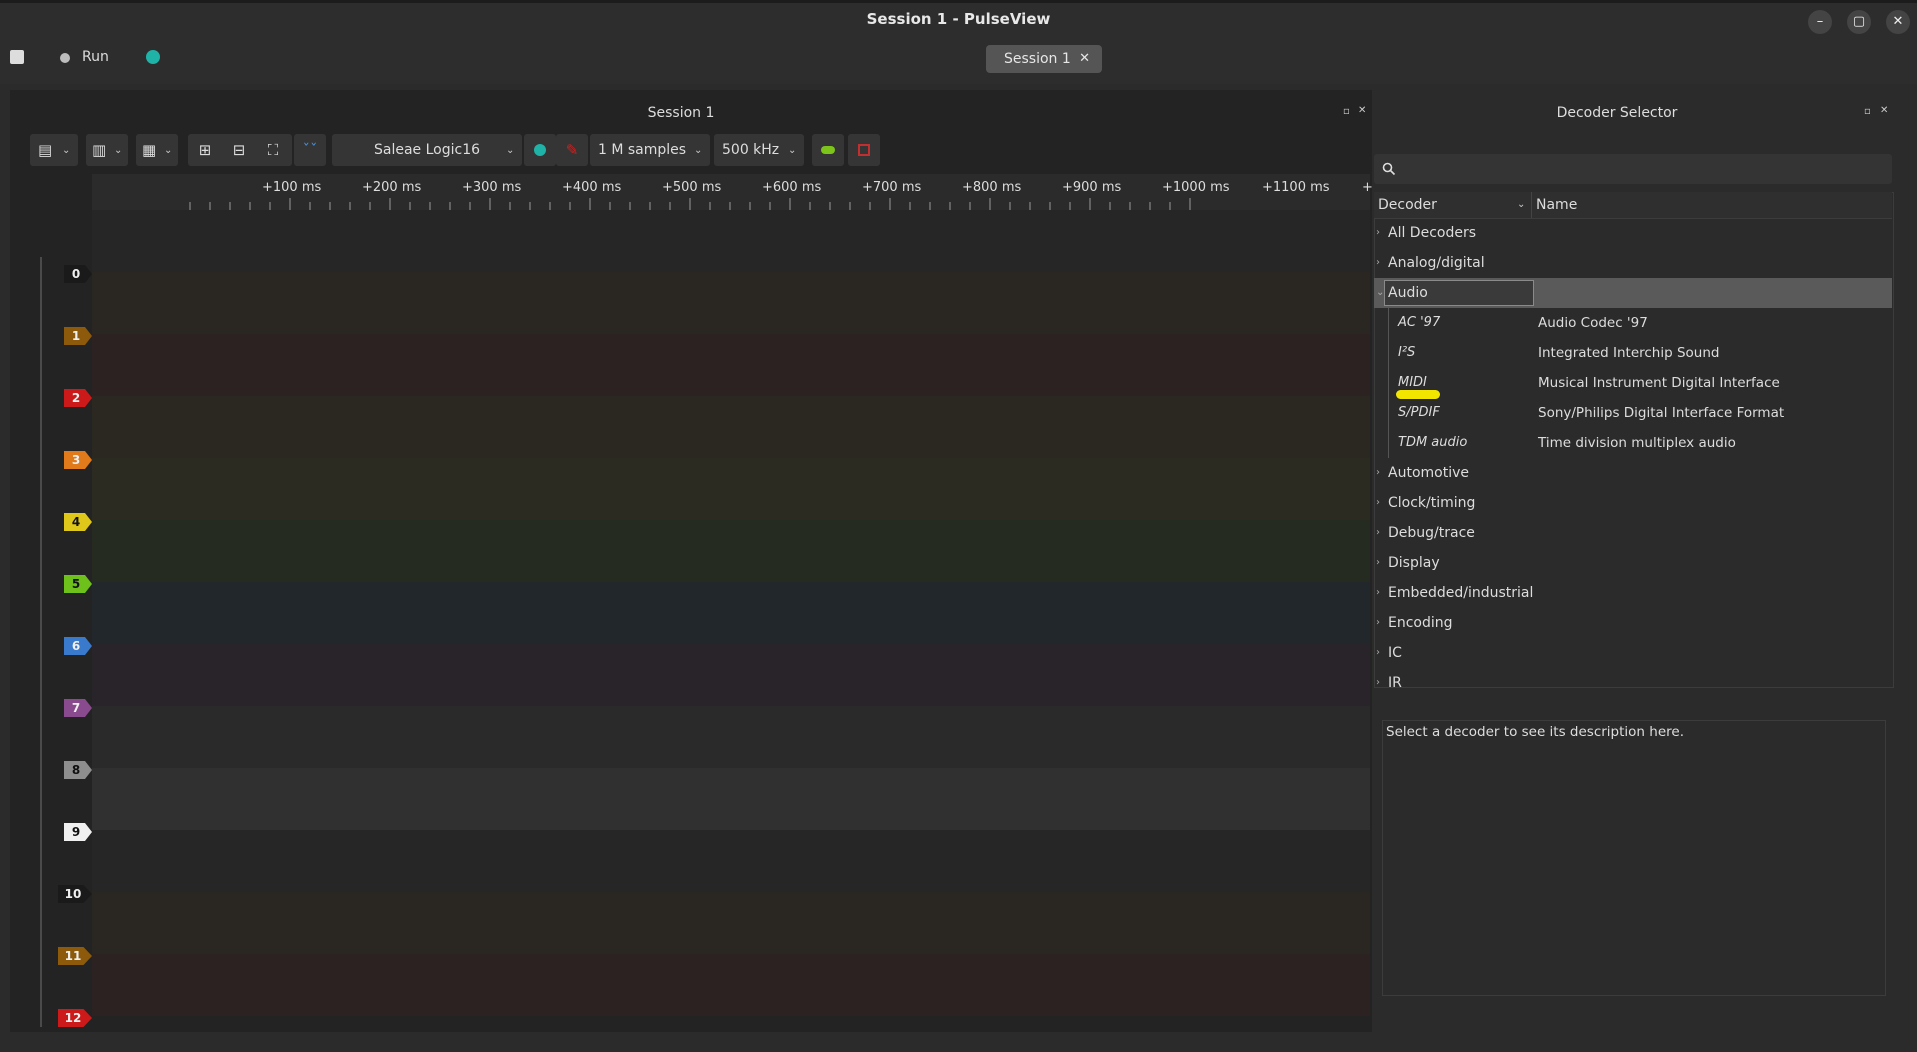  I want to click on ruler-label: +400 ms, so click(592, 187).